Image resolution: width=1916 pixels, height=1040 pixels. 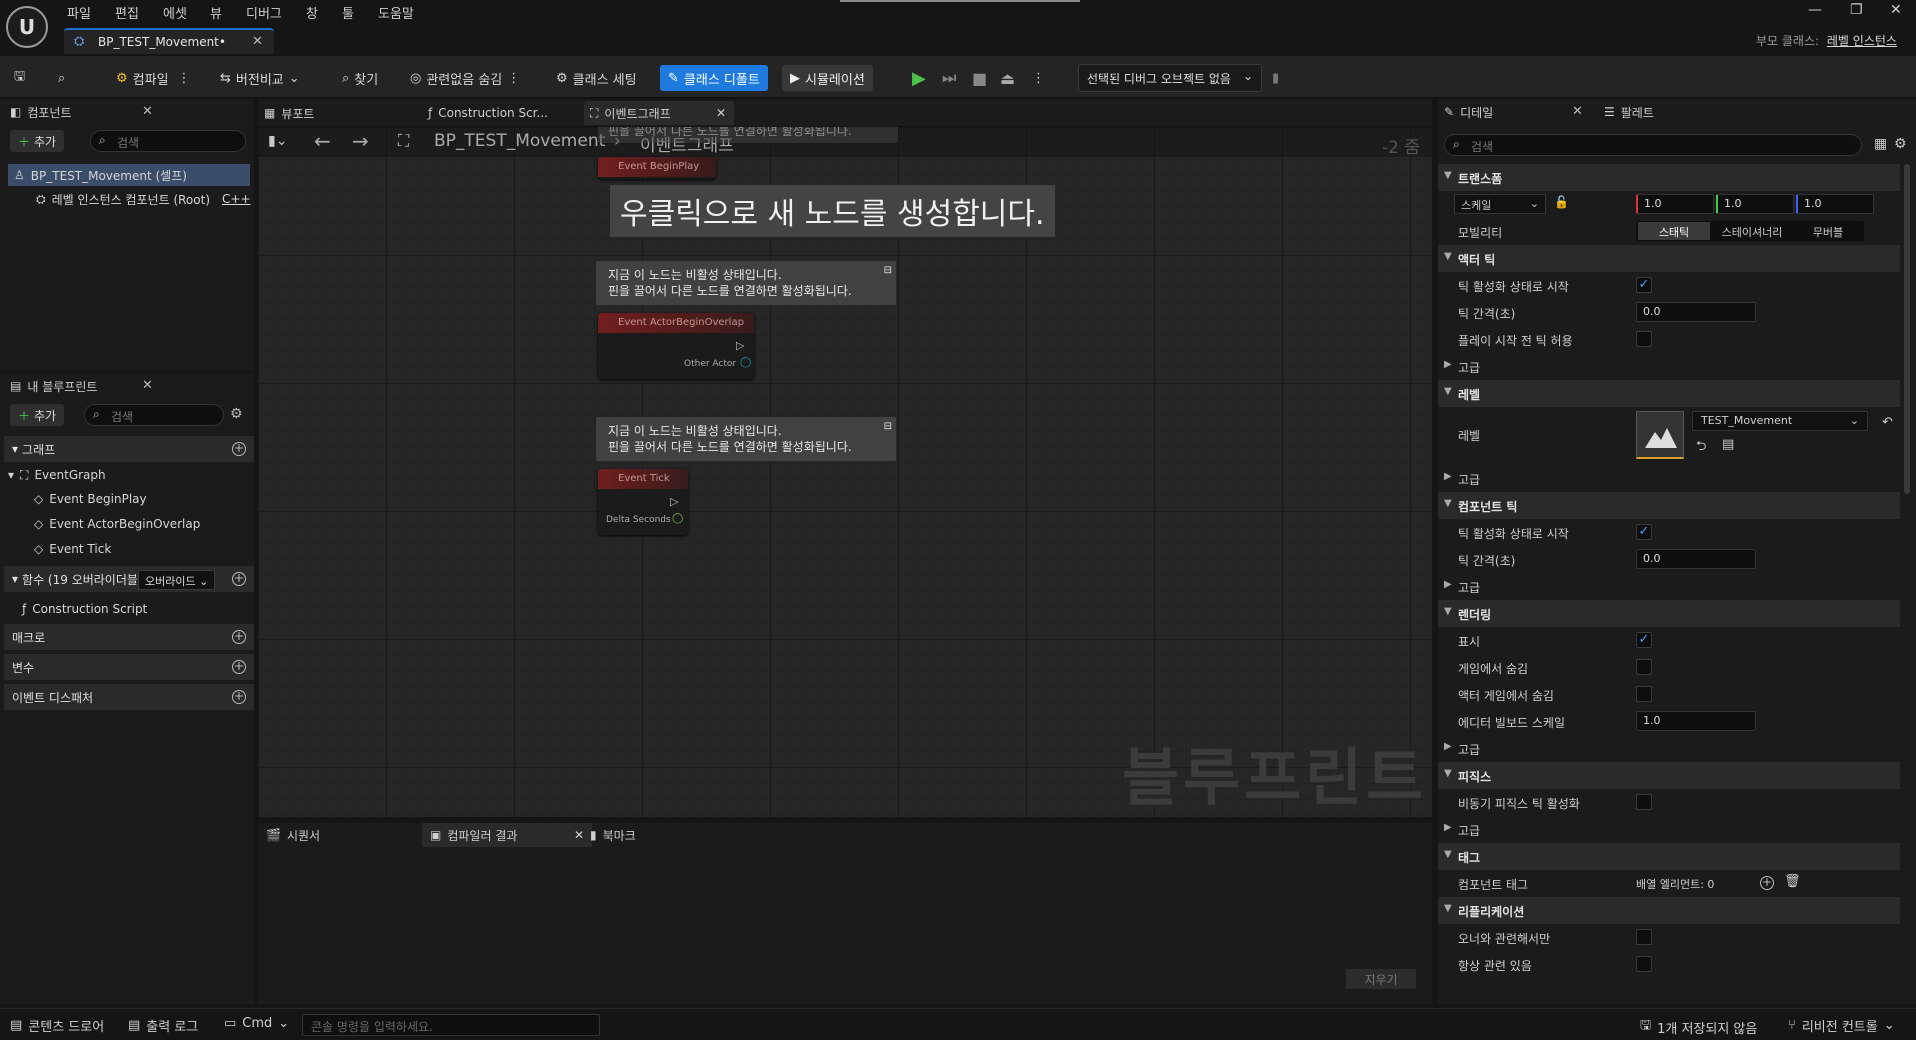 What do you see at coordinates (949, 78) in the screenshot?
I see `step-icon: ⏭` at bounding box center [949, 78].